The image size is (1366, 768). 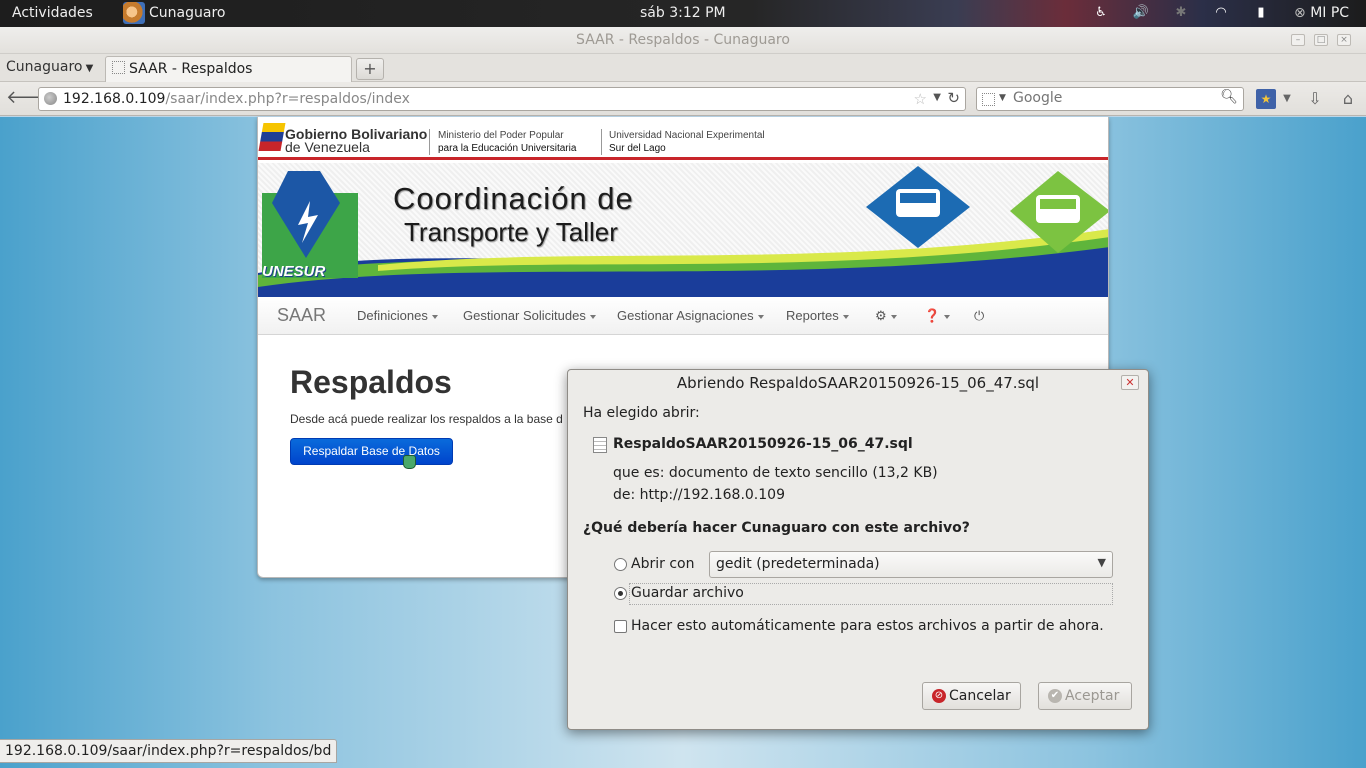 What do you see at coordinates (1221, 13) in the screenshot?
I see `wifi-icon: ◠` at bounding box center [1221, 13].